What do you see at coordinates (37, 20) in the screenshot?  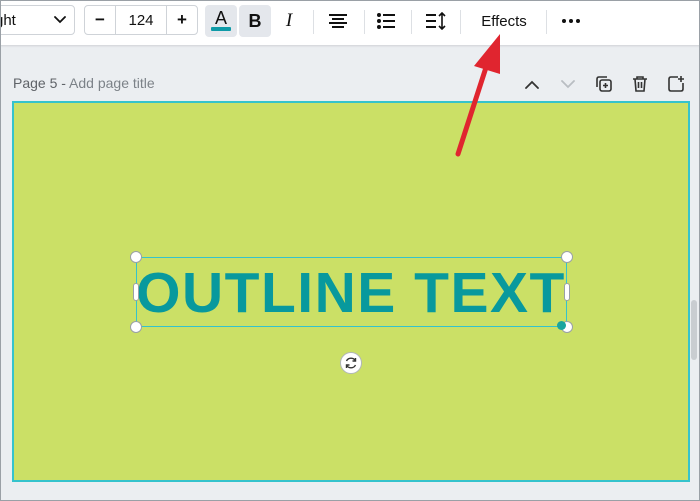 I see `font-family-select: ght` at bounding box center [37, 20].